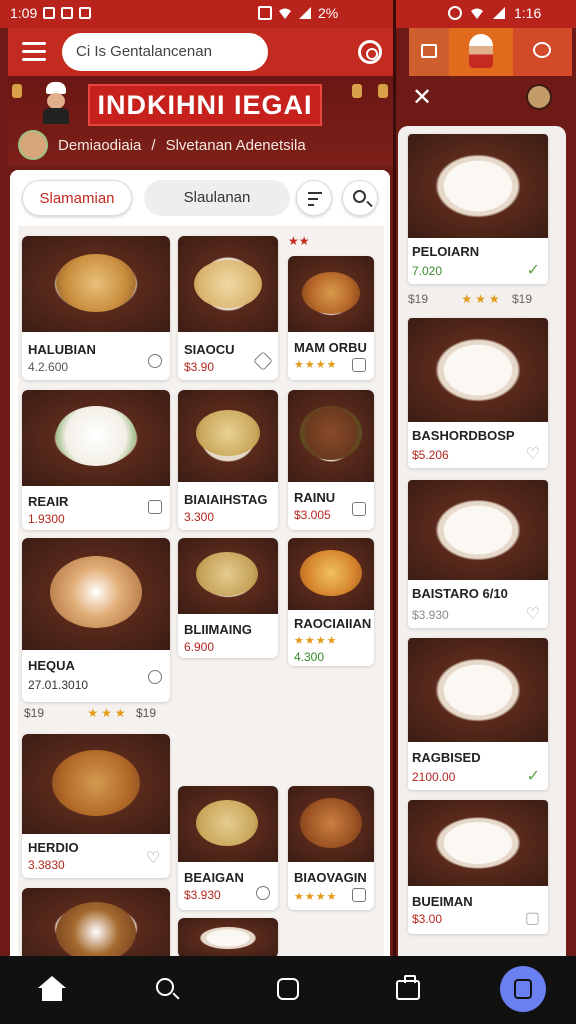 The width and height of the screenshot is (576, 1024). I want to click on bottom-nav, so click(288, 990).